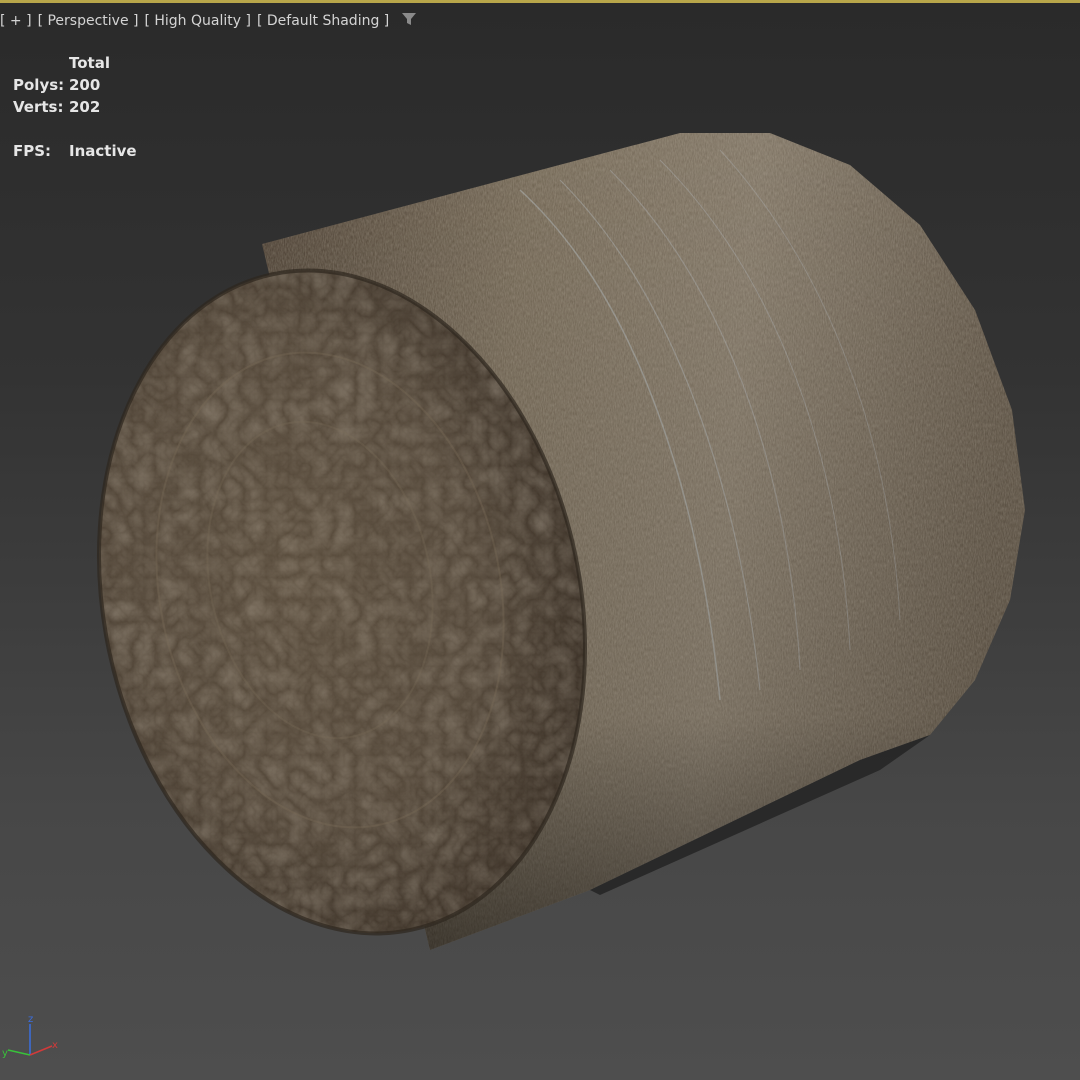  What do you see at coordinates (39, 85) in the screenshot?
I see `polys-label: Polys:` at bounding box center [39, 85].